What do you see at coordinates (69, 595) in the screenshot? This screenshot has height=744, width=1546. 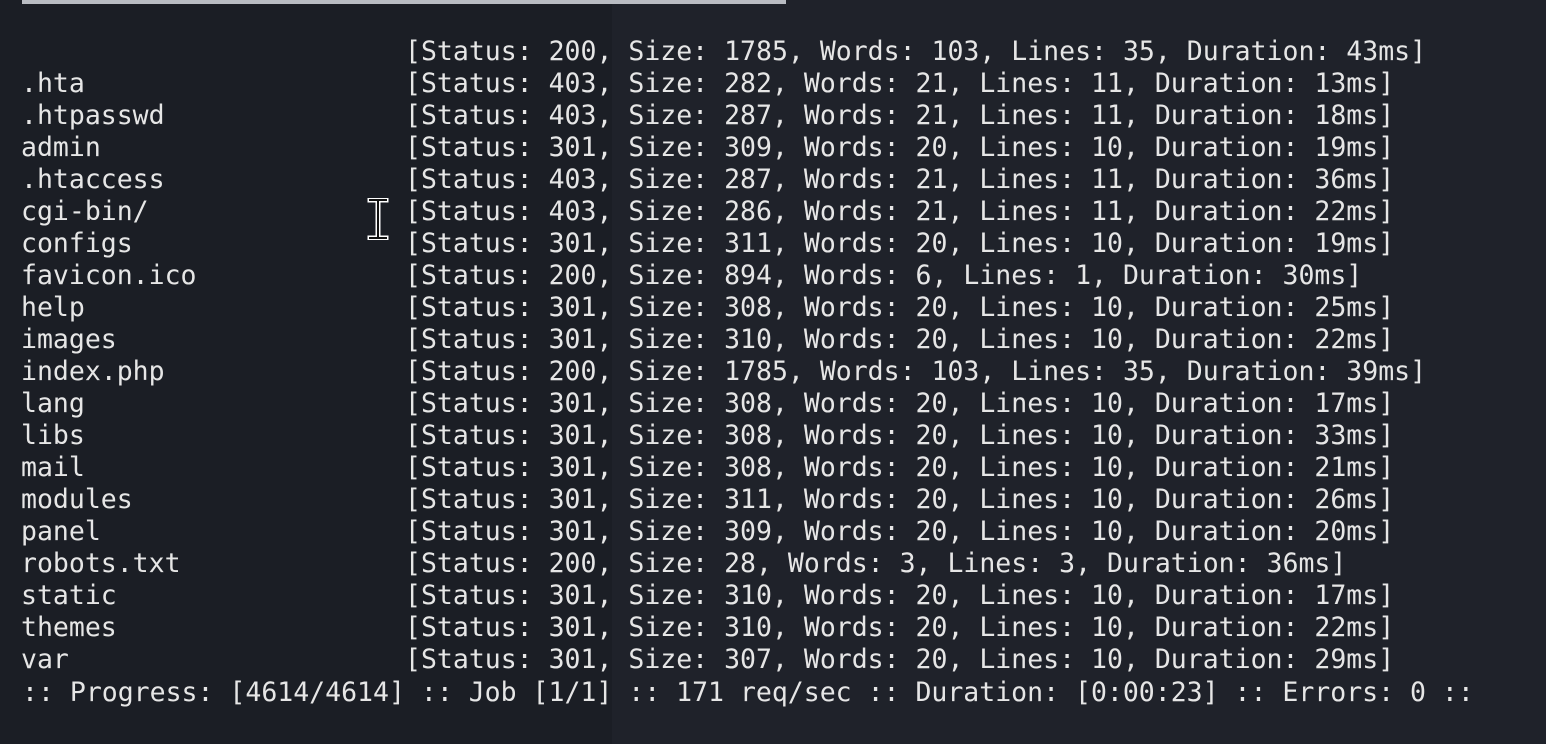 I see `result-path: static` at bounding box center [69, 595].